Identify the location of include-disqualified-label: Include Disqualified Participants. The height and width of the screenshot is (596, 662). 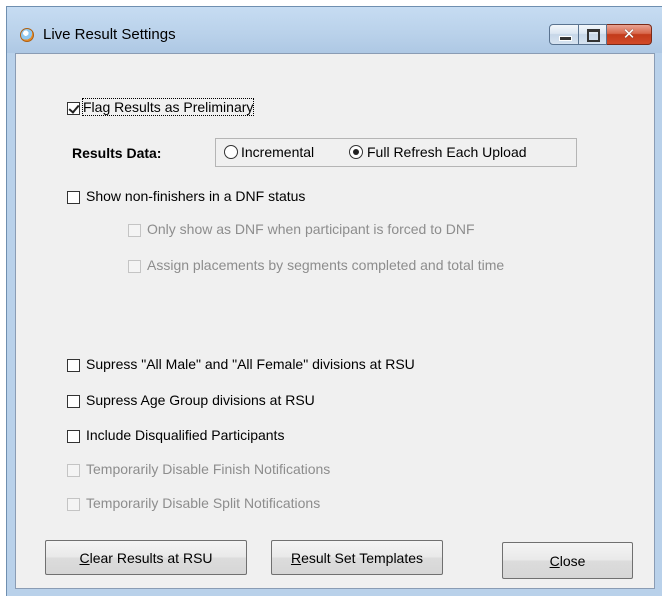
(185, 435).